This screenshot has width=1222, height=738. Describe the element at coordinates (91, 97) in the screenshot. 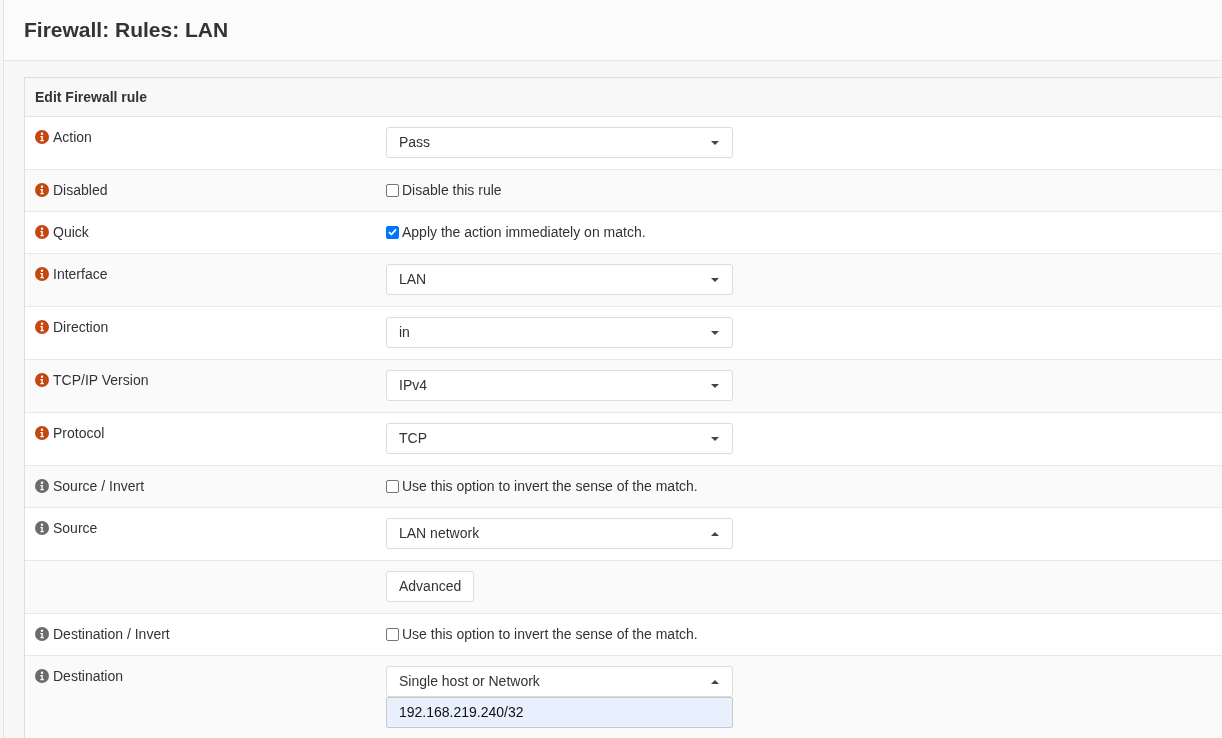

I see `panel-heading: Edit Firewall rule` at that location.